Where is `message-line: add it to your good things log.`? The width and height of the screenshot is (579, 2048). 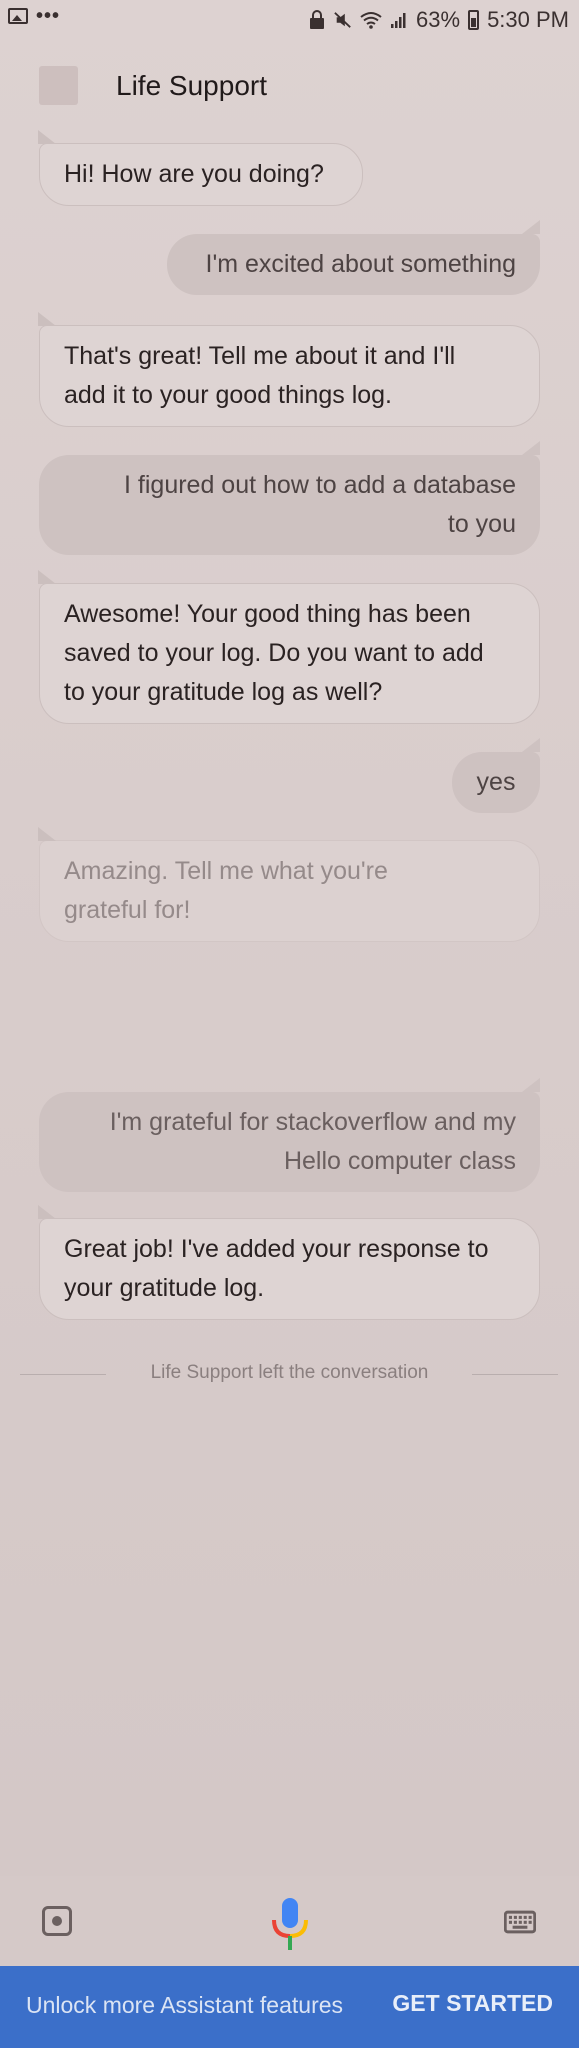 message-line: add it to your good things log. is located at coordinates (228, 395).